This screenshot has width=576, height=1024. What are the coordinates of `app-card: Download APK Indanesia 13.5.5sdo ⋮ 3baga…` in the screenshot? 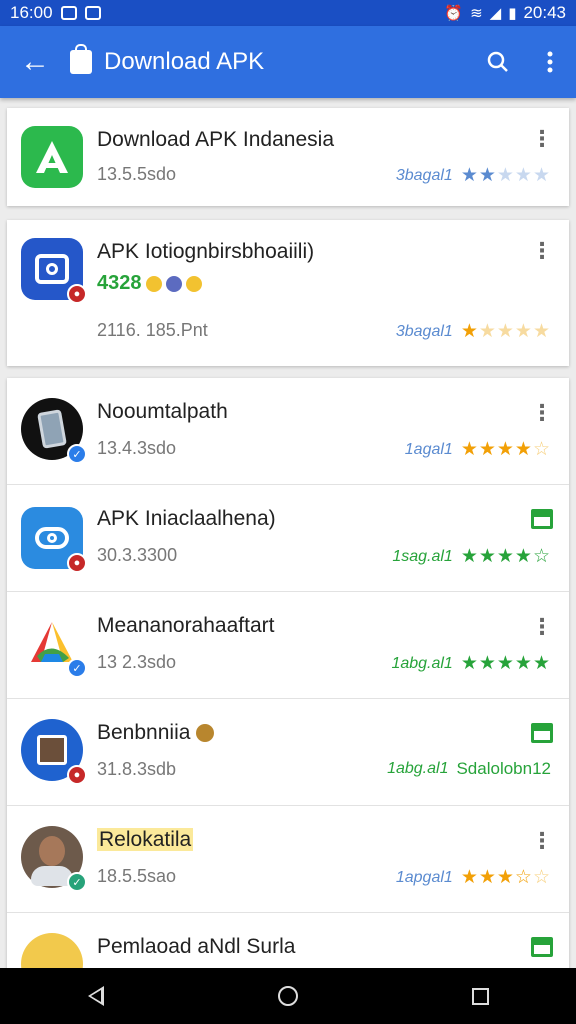 It's located at (288, 157).